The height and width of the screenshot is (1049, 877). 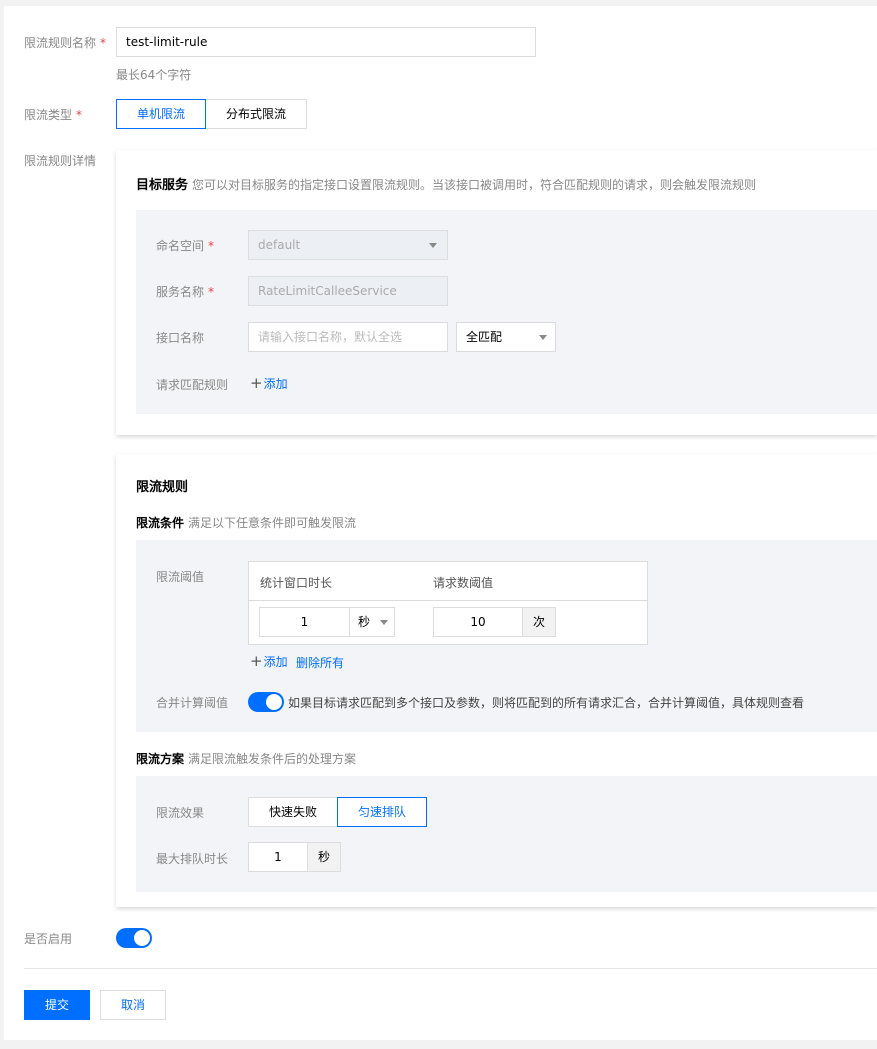 I want to click on match-mode-select: 全匹配, so click(x=506, y=337).